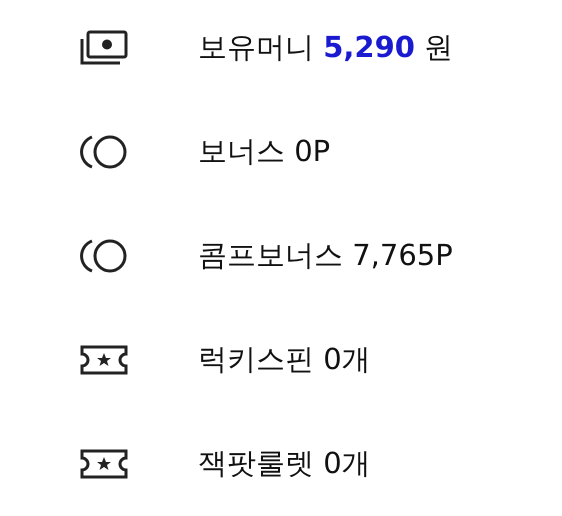 Image resolution: width=562 pixels, height=516 pixels. Describe the element at coordinates (104, 48) in the screenshot. I see `money-icon` at that location.